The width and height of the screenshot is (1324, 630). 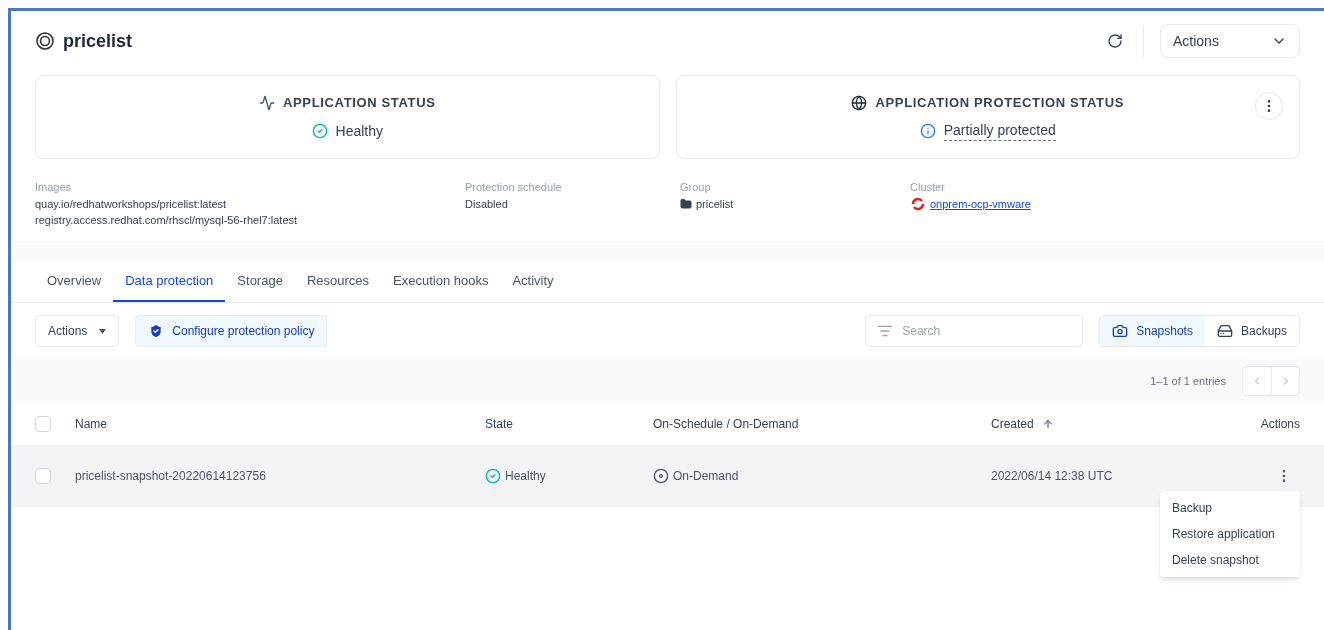 What do you see at coordinates (1188, 381) in the screenshot?
I see `pagination-text: 1–1 of 1 entries` at bounding box center [1188, 381].